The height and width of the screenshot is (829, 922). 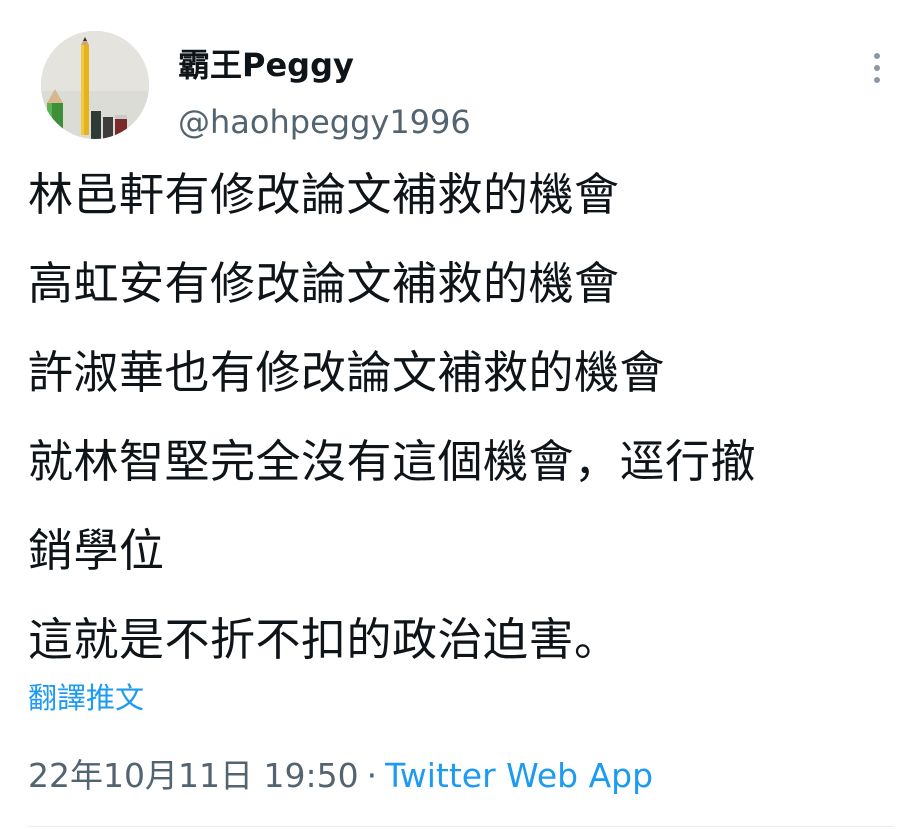 I want to click on tweet-line: 許淑華也有修改論文補救的機會, so click(x=347, y=372).